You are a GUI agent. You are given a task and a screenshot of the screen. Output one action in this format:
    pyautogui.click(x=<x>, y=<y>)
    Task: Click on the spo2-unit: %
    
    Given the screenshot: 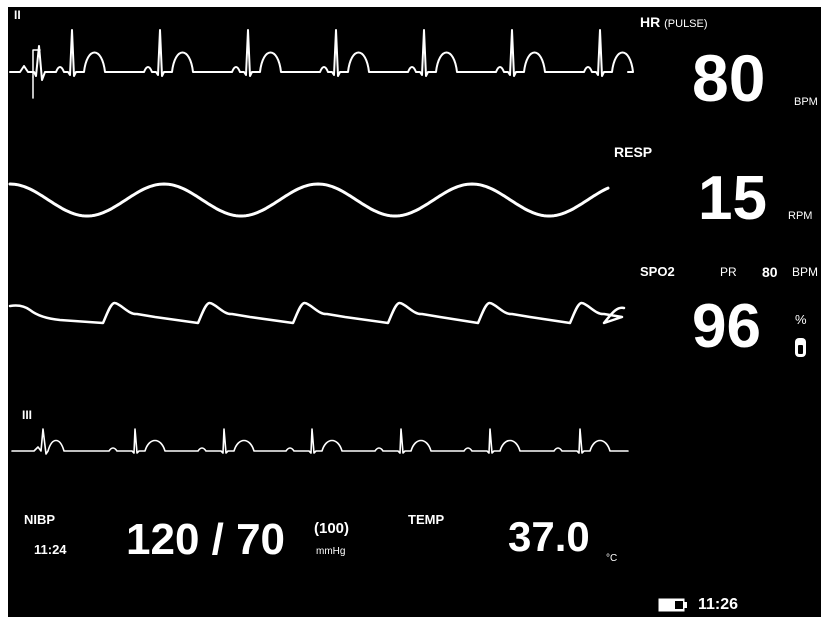 What is the action you would take?
    pyautogui.click(x=801, y=319)
    